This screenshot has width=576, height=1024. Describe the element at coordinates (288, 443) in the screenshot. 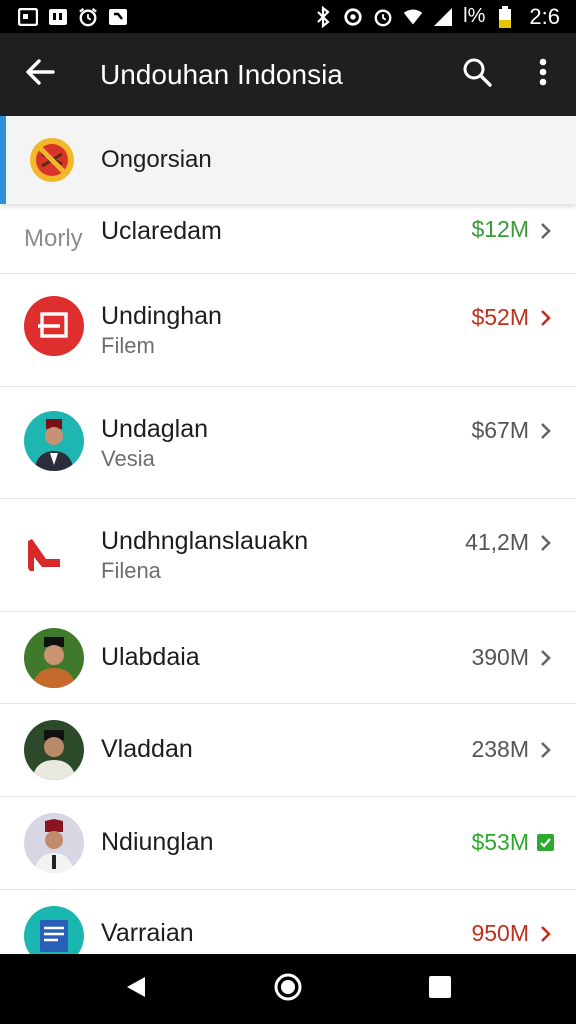

I see `list-item: Undaglan Vesia $67M` at that location.